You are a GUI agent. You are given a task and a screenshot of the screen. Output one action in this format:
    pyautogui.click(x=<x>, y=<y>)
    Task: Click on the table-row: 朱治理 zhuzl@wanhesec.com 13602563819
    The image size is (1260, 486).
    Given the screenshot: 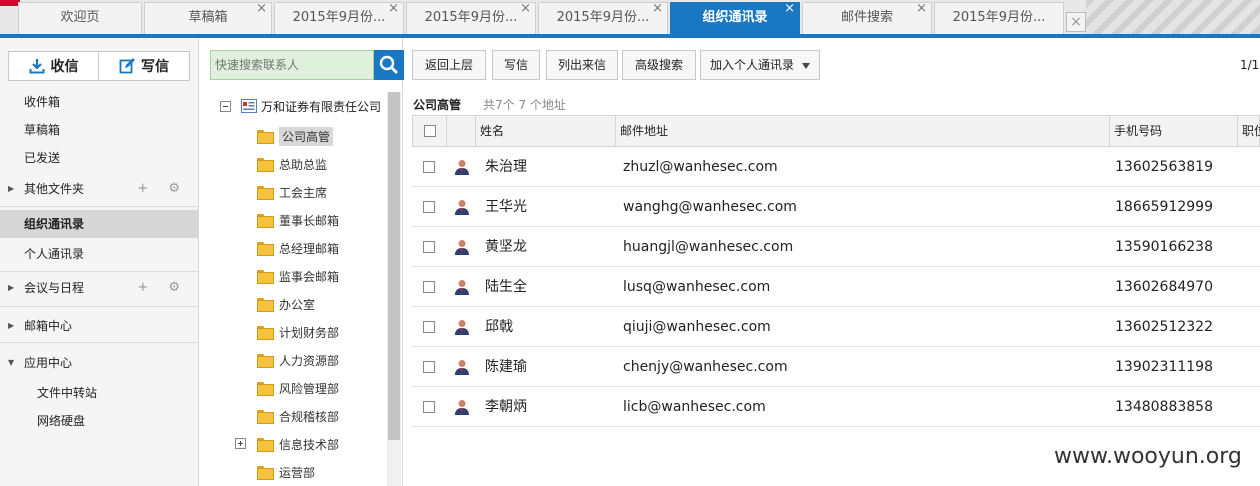 What is the action you would take?
    pyautogui.click(x=836, y=167)
    